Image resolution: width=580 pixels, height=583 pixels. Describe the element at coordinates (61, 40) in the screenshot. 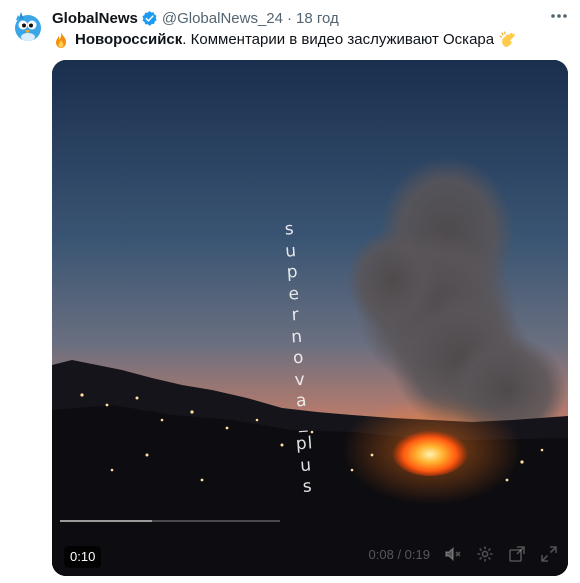

I see `fire-emoji-icon` at that location.